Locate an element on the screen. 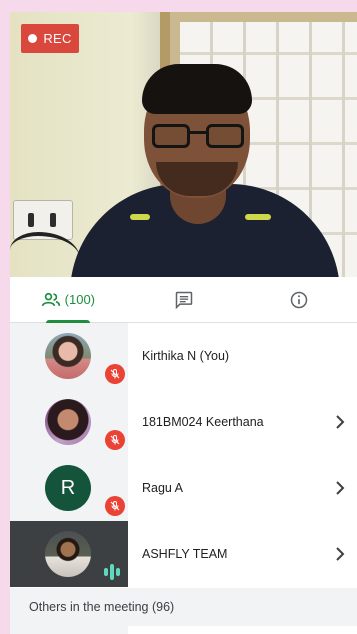 The height and width of the screenshot is (634, 357). info-icon is located at coordinates (299, 299).